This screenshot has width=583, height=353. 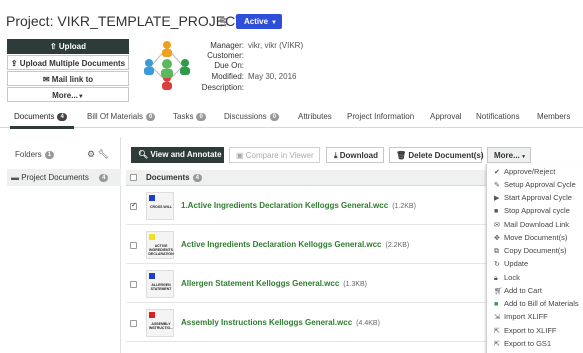 What do you see at coordinates (91, 154) in the screenshot?
I see `folder-settings-icon: ⚙` at bounding box center [91, 154].